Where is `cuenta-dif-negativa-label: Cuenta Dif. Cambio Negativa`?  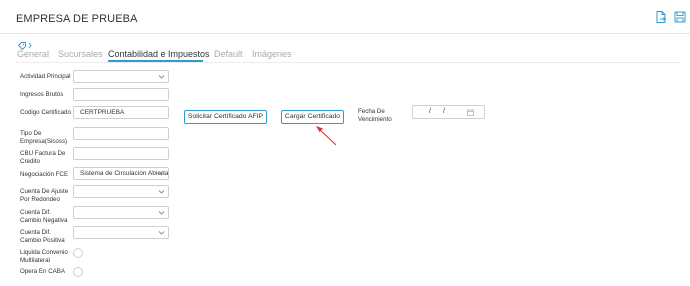 cuenta-dif-negativa-label: Cuenta Dif. Cambio Negativa is located at coordinates (43, 216).